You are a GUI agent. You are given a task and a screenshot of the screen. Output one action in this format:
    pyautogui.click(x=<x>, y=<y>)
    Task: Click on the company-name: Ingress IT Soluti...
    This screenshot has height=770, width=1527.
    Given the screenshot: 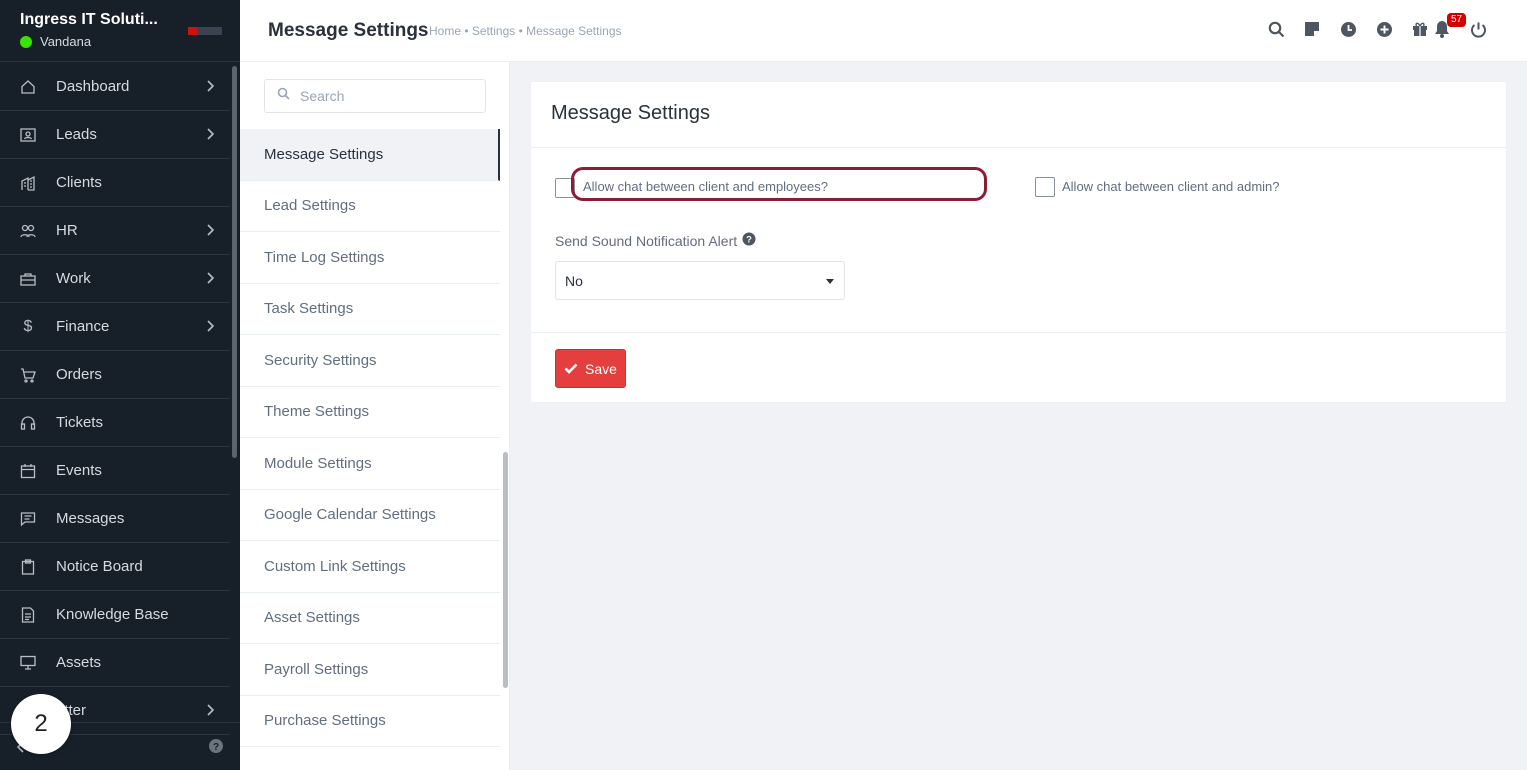 What is the action you would take?
    pyautogui.click(x=89, y=19)
    